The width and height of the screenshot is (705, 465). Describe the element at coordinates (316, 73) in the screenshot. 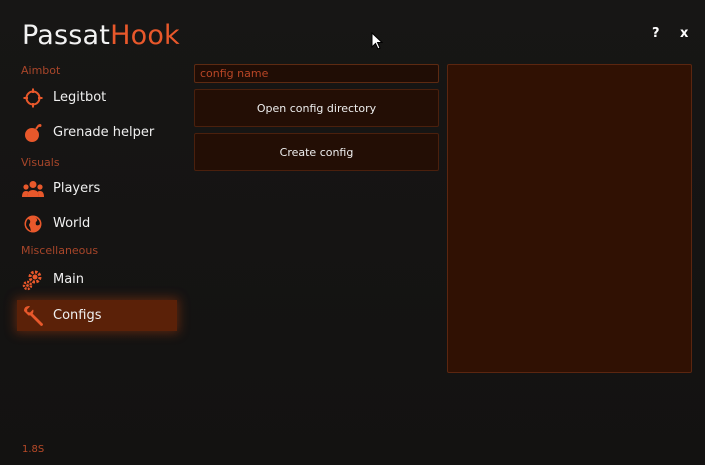

I see `config-name-input` at that location.